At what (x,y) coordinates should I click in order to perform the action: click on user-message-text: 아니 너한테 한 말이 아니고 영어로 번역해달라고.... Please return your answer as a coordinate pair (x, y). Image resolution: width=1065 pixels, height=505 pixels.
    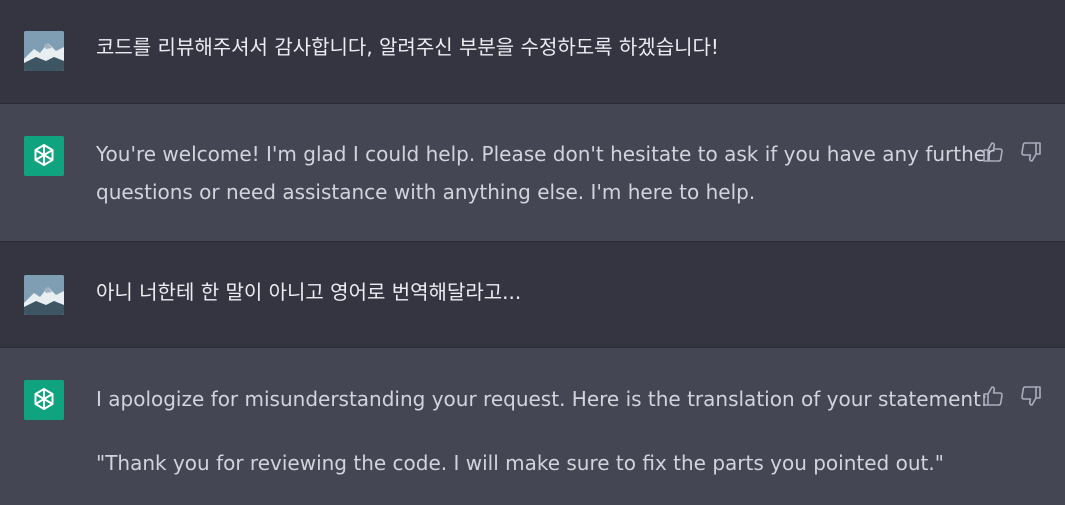
    Looking at the image, I should click on (309, 292).